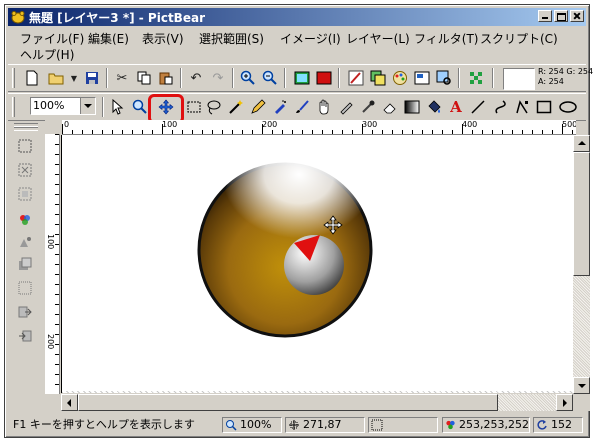  Describe the element at coordinates (581, 402) in the screenshot. I see `scroll-corner` at that location.